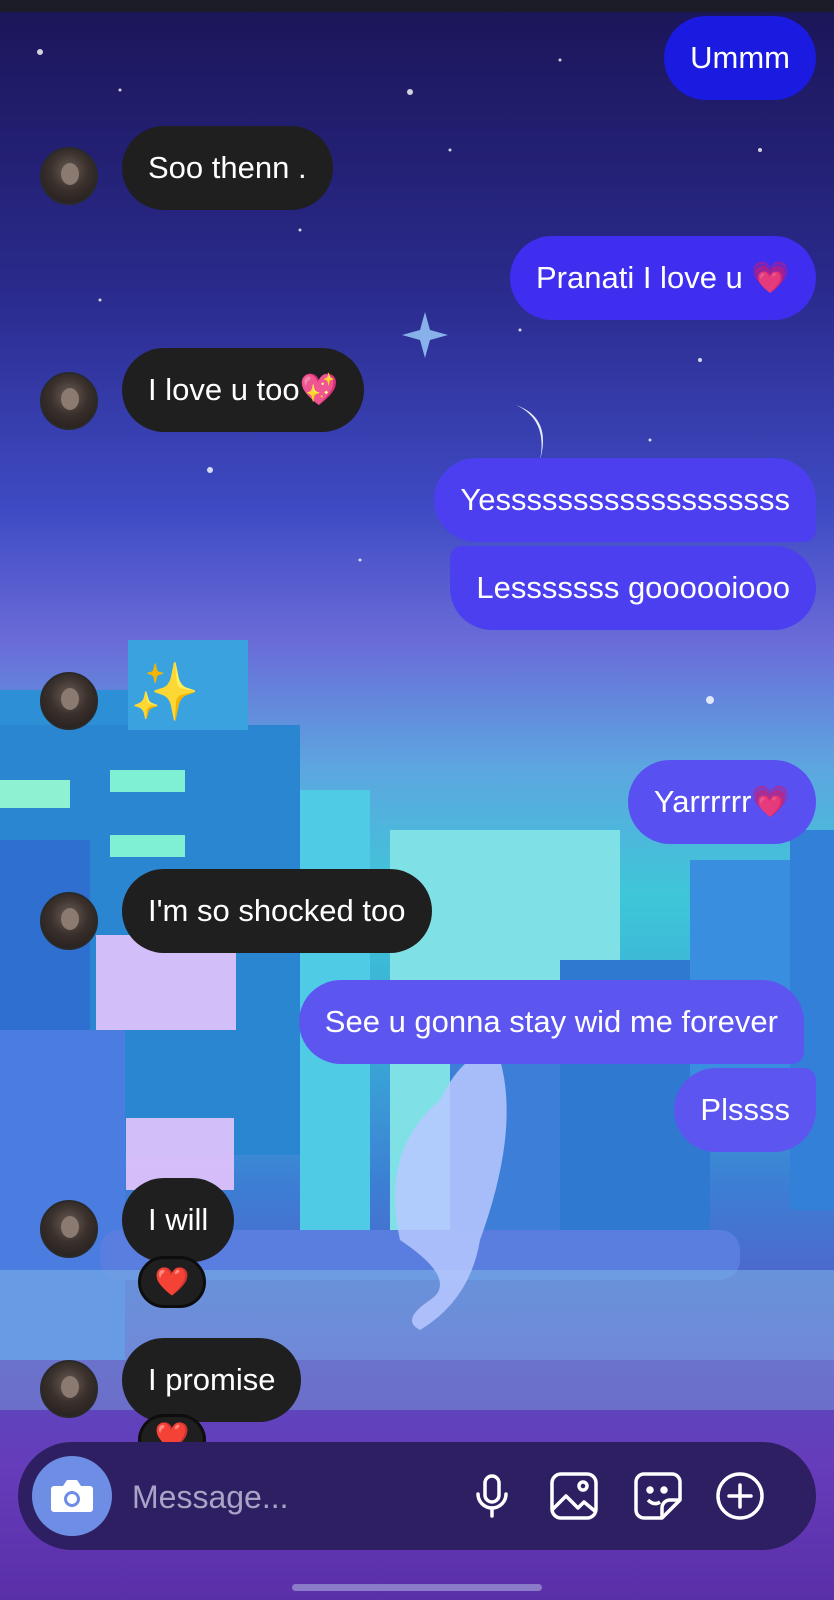 The image size is (834, 1600). I want to click on message-bubble-incoming: I'm so shocked too, so click(277, 911).